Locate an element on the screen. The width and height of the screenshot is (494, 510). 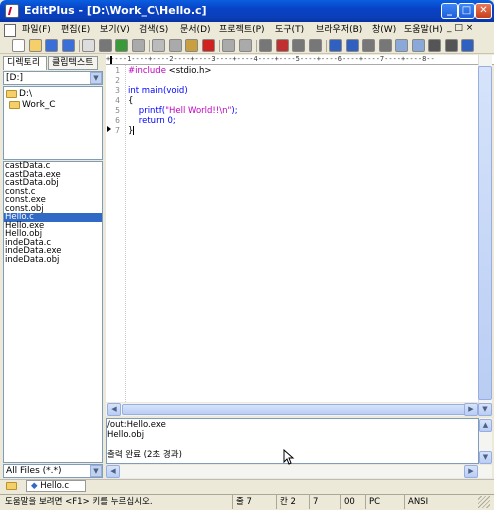
find-in-files-icon is located at coordinates (298, 45).